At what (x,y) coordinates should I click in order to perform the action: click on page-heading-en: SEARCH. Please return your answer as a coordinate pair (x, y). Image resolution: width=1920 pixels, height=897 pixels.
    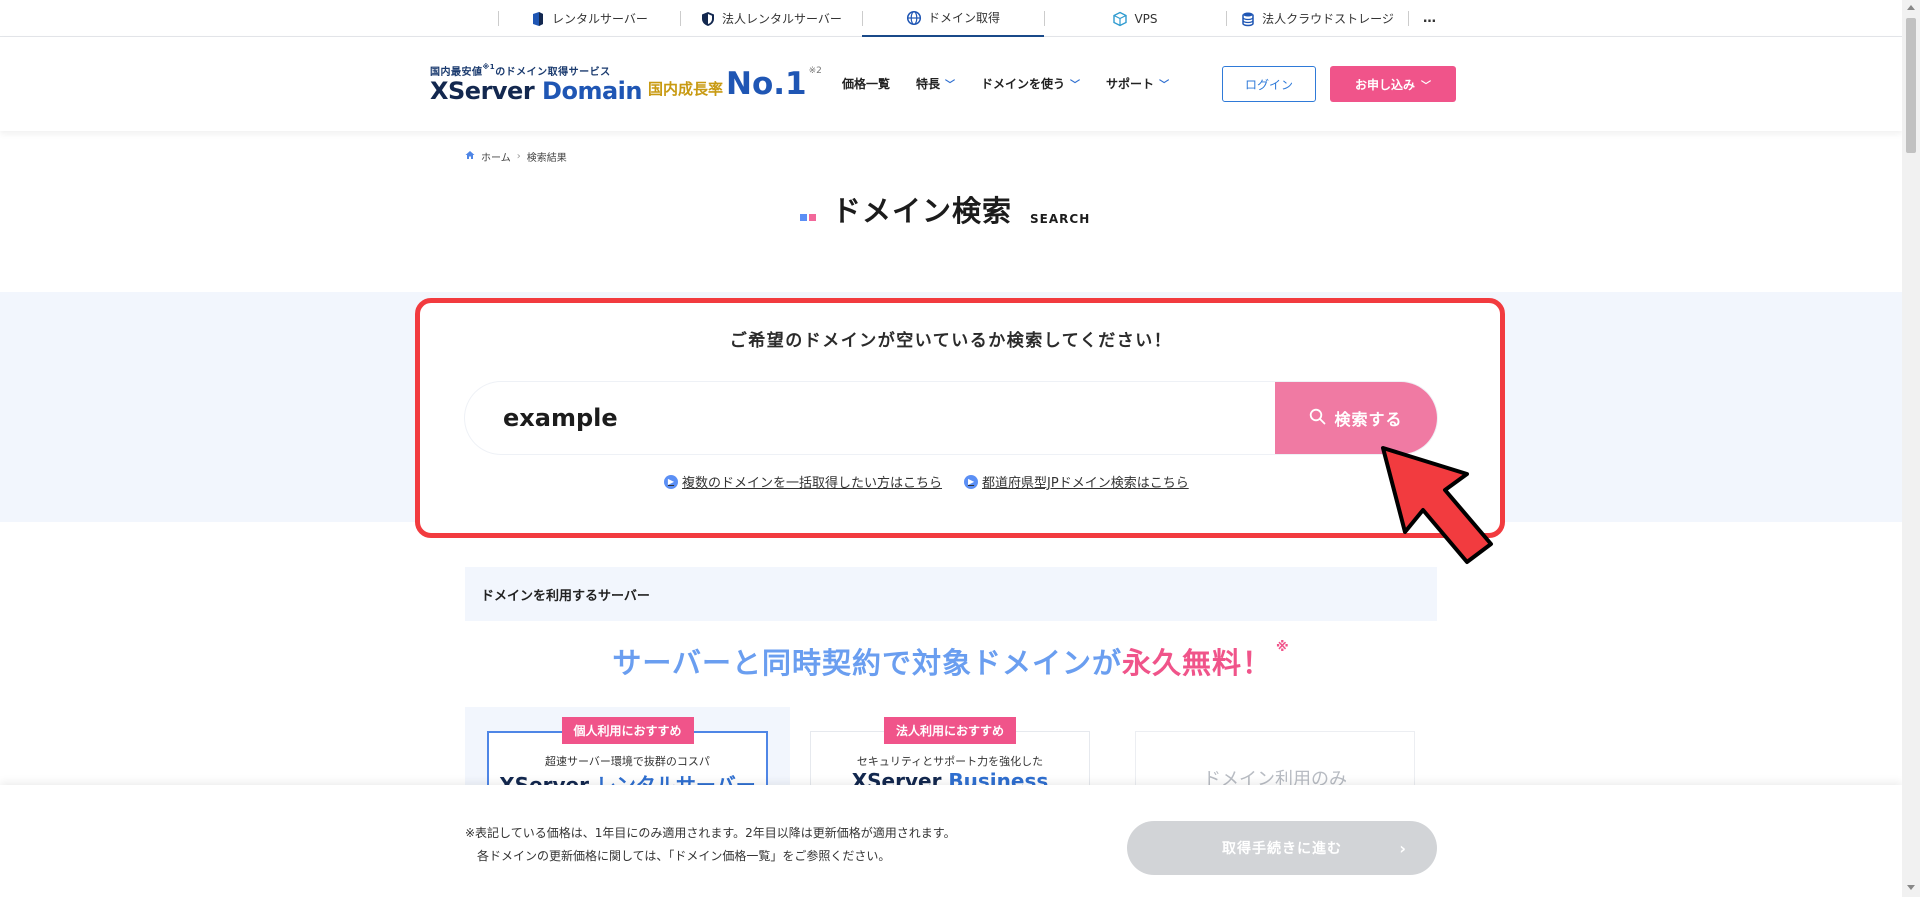
    Looking at the image, I should click on (1060, 219).